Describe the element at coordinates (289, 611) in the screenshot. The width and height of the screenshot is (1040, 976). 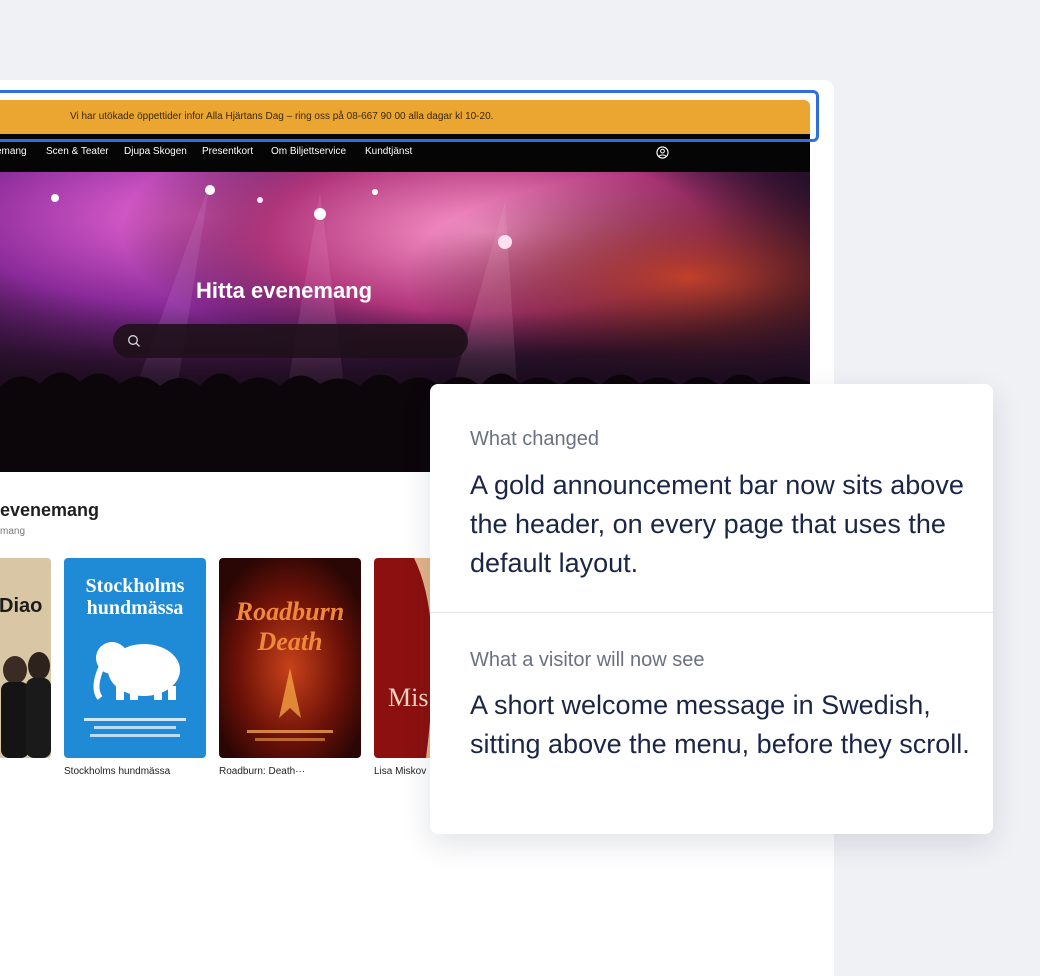
I see `svg-text: Roadburn` at that location.